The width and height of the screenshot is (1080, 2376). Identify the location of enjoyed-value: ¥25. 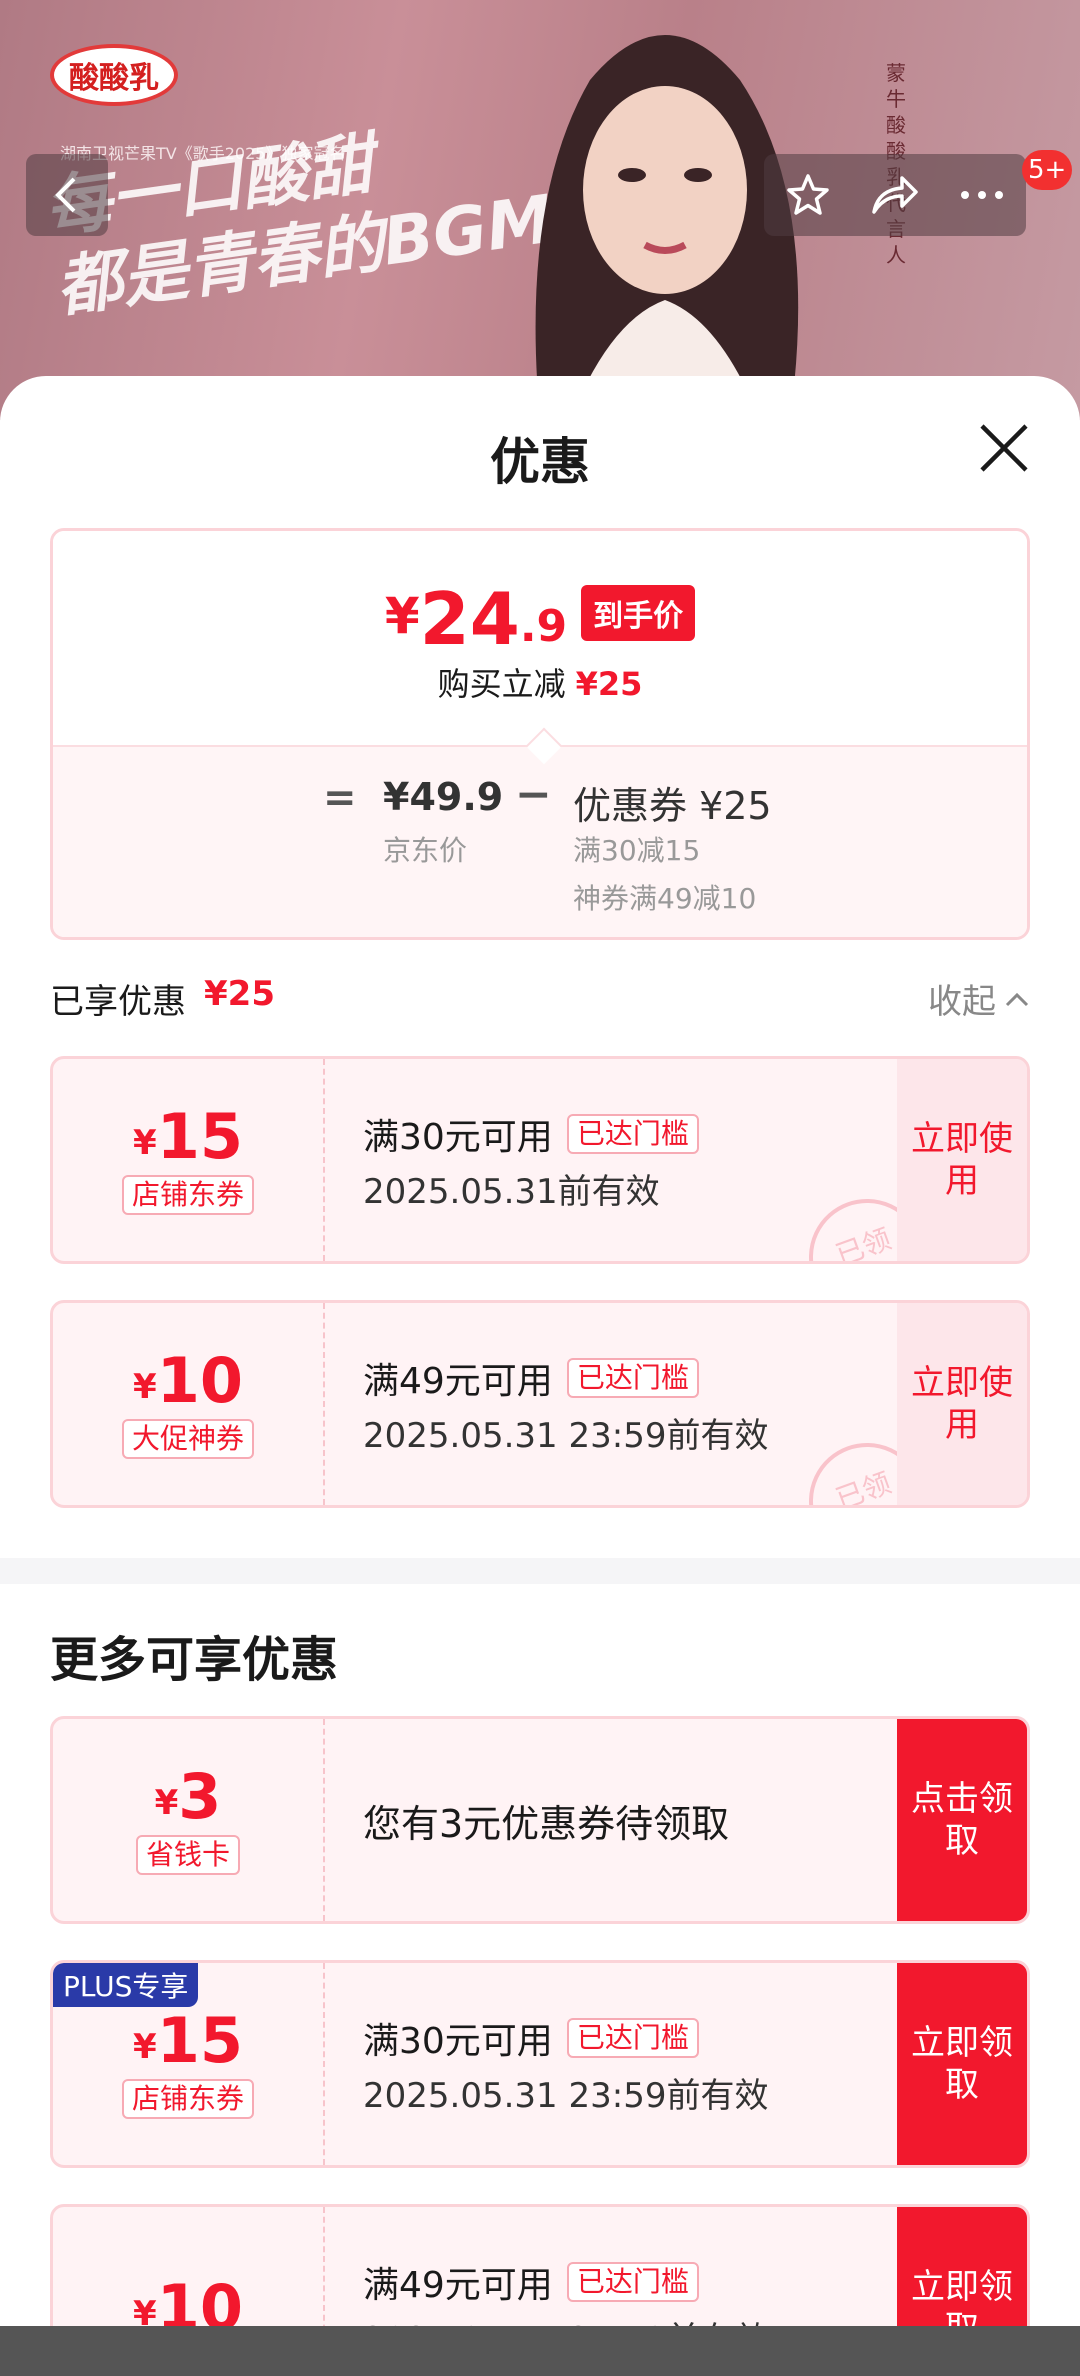
(239, 994).